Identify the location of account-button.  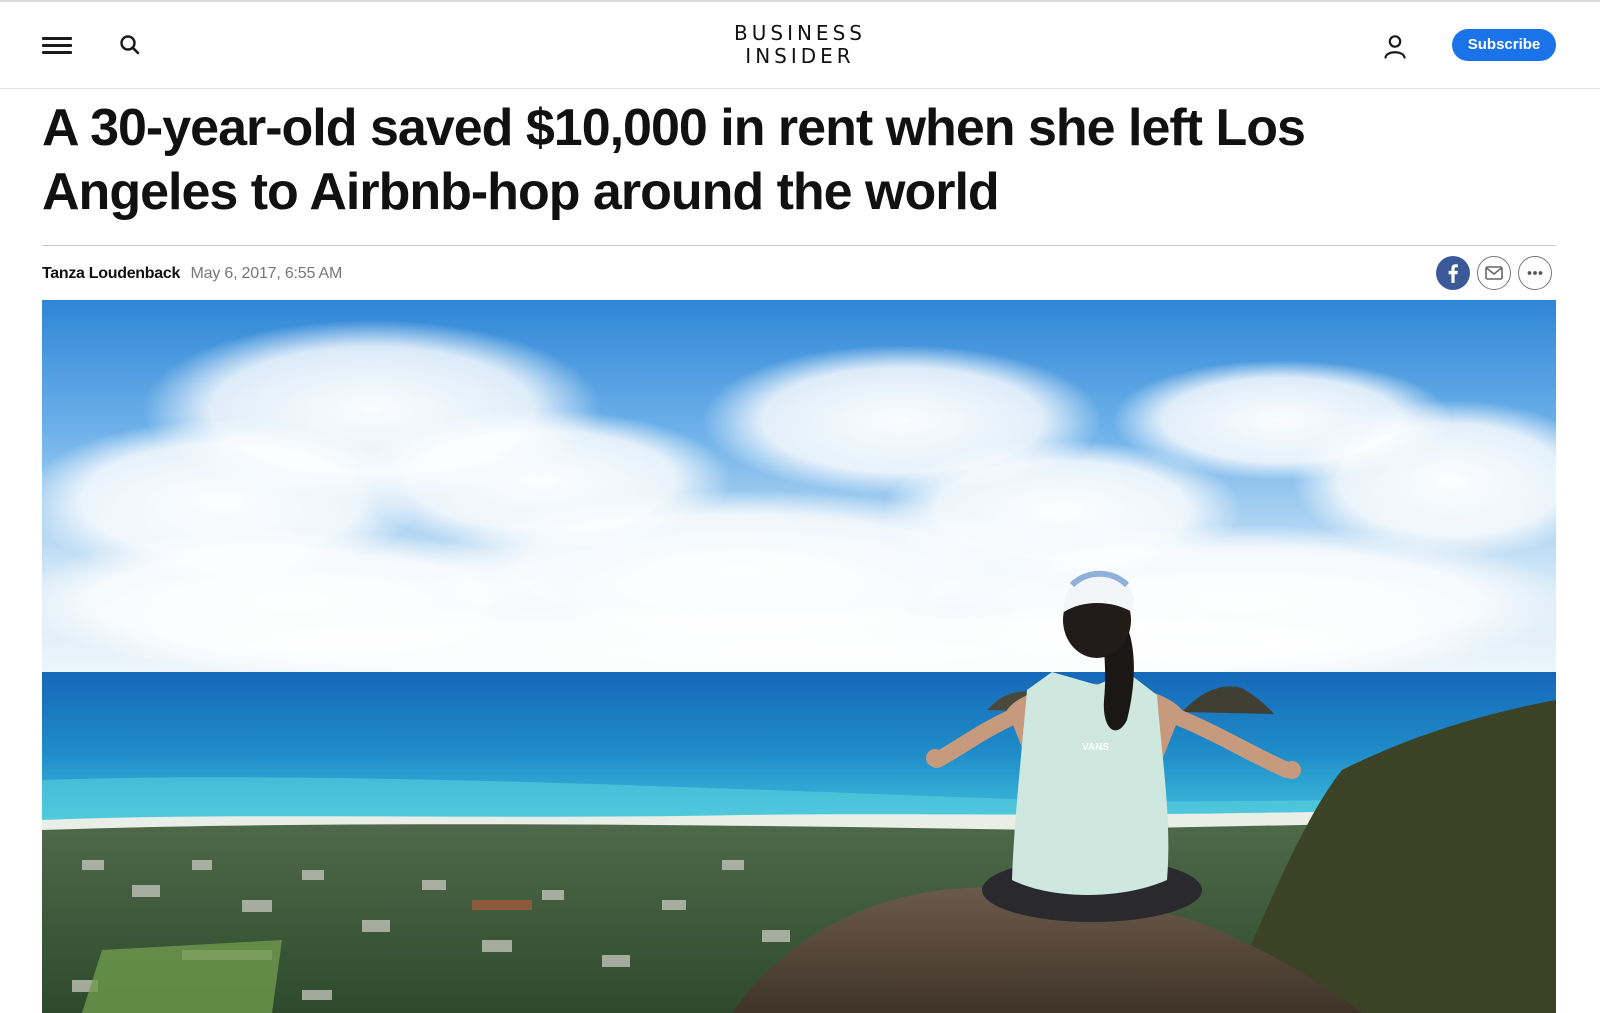
(1395, 46).